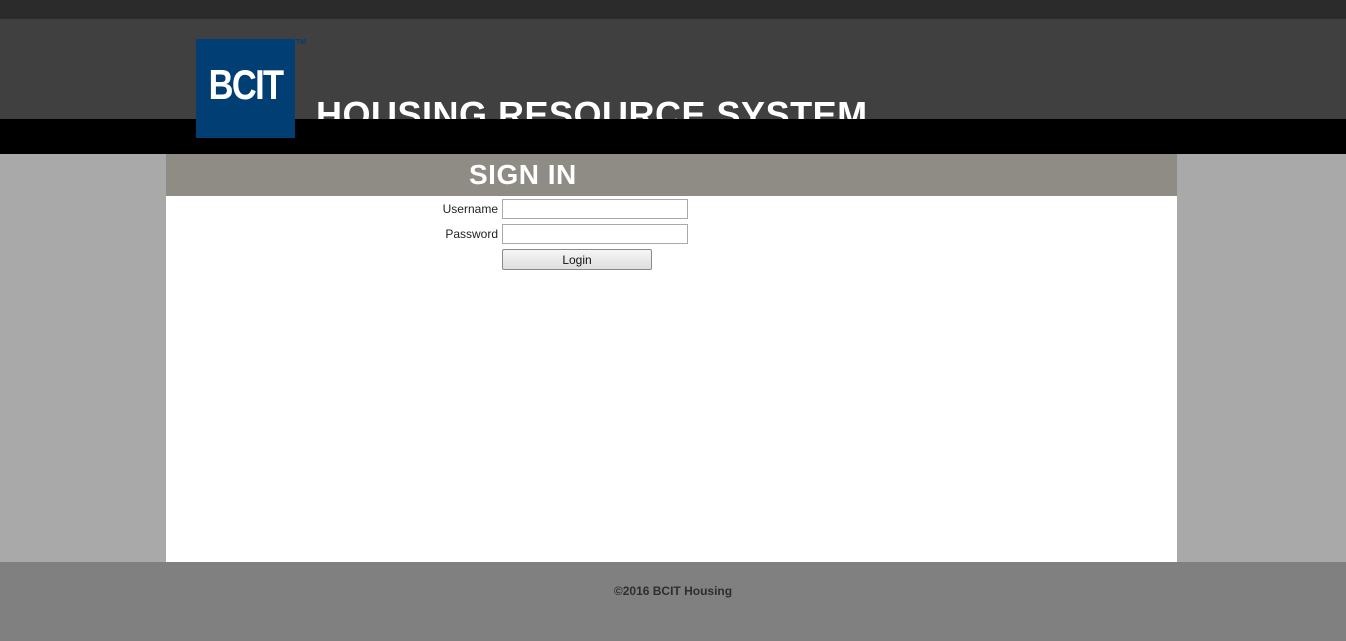 Image resolution: width=1346 pixels, height=641 pixels. What do you see at coordinates (470, 209) in the screenshot?
I see `username-label: Username` at bounding box center [470, 209].